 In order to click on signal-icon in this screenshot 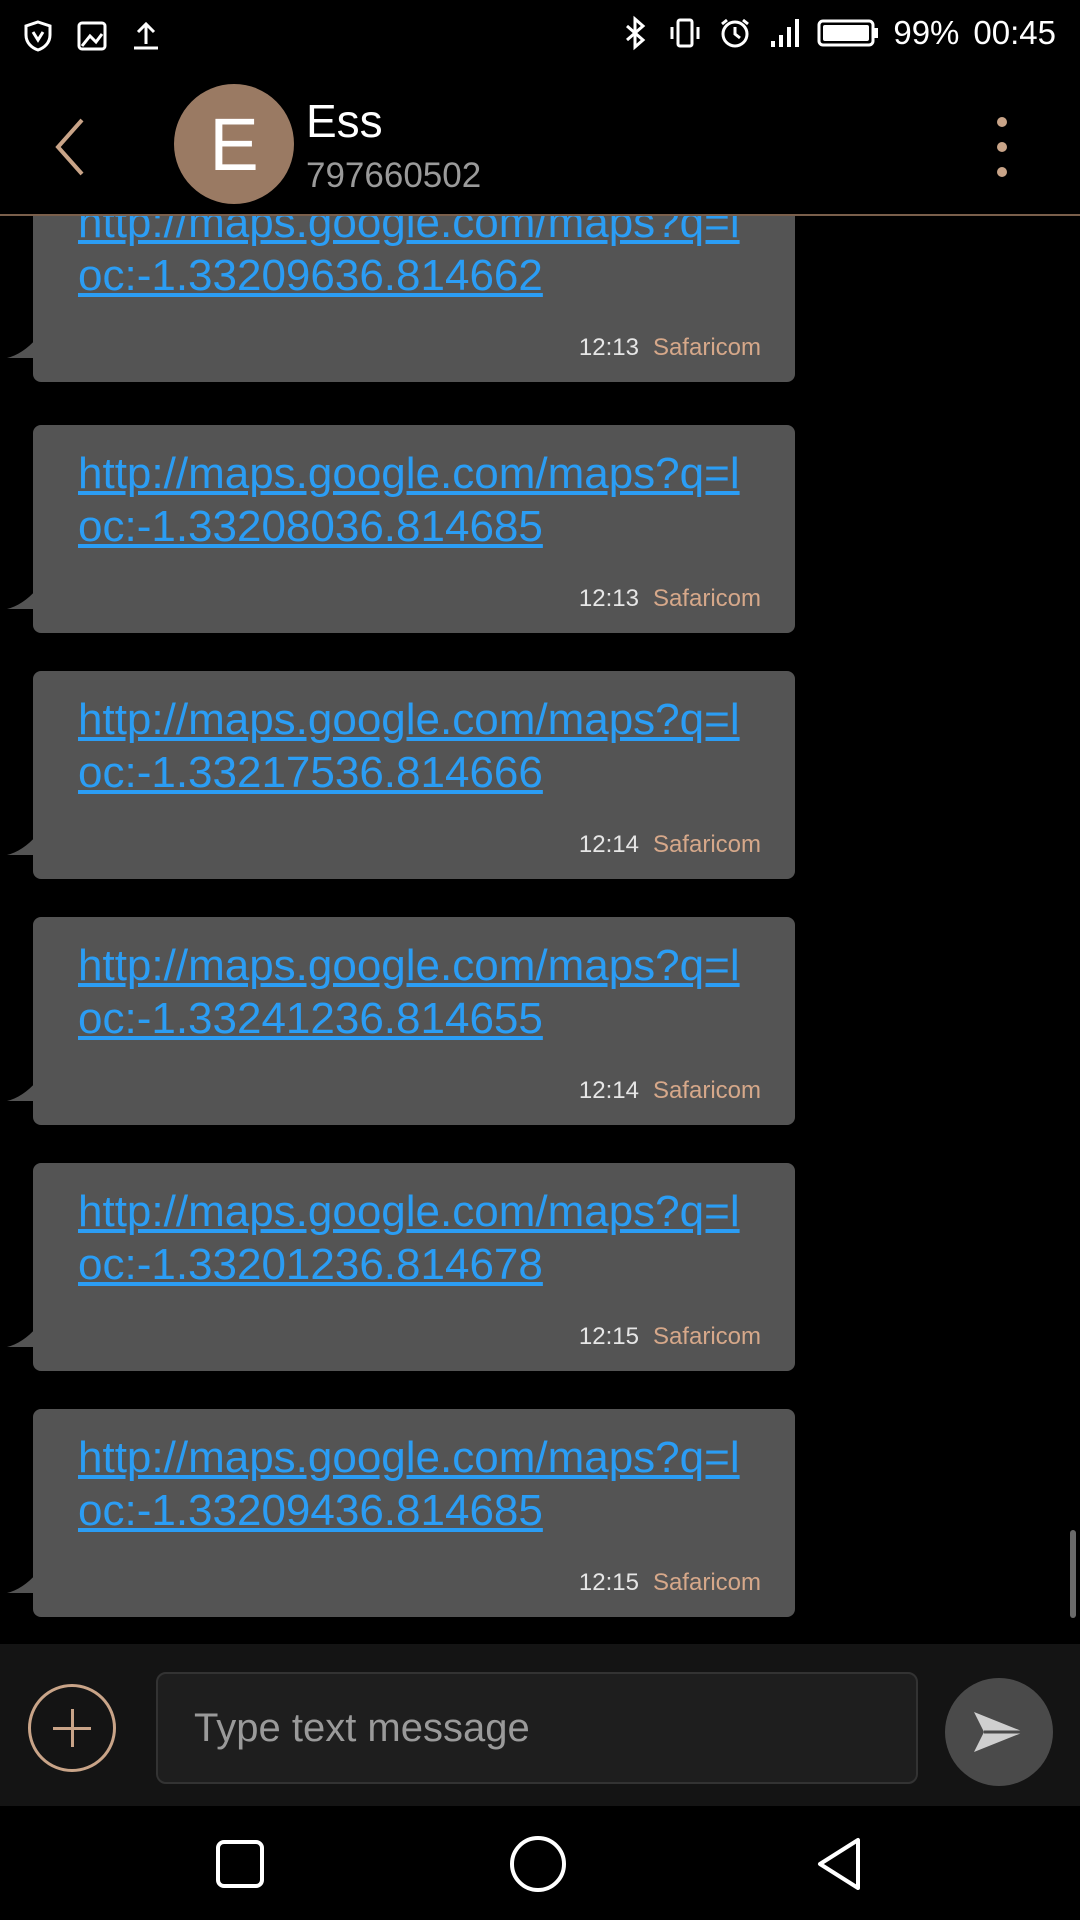, I will do `click(785, 33)`.